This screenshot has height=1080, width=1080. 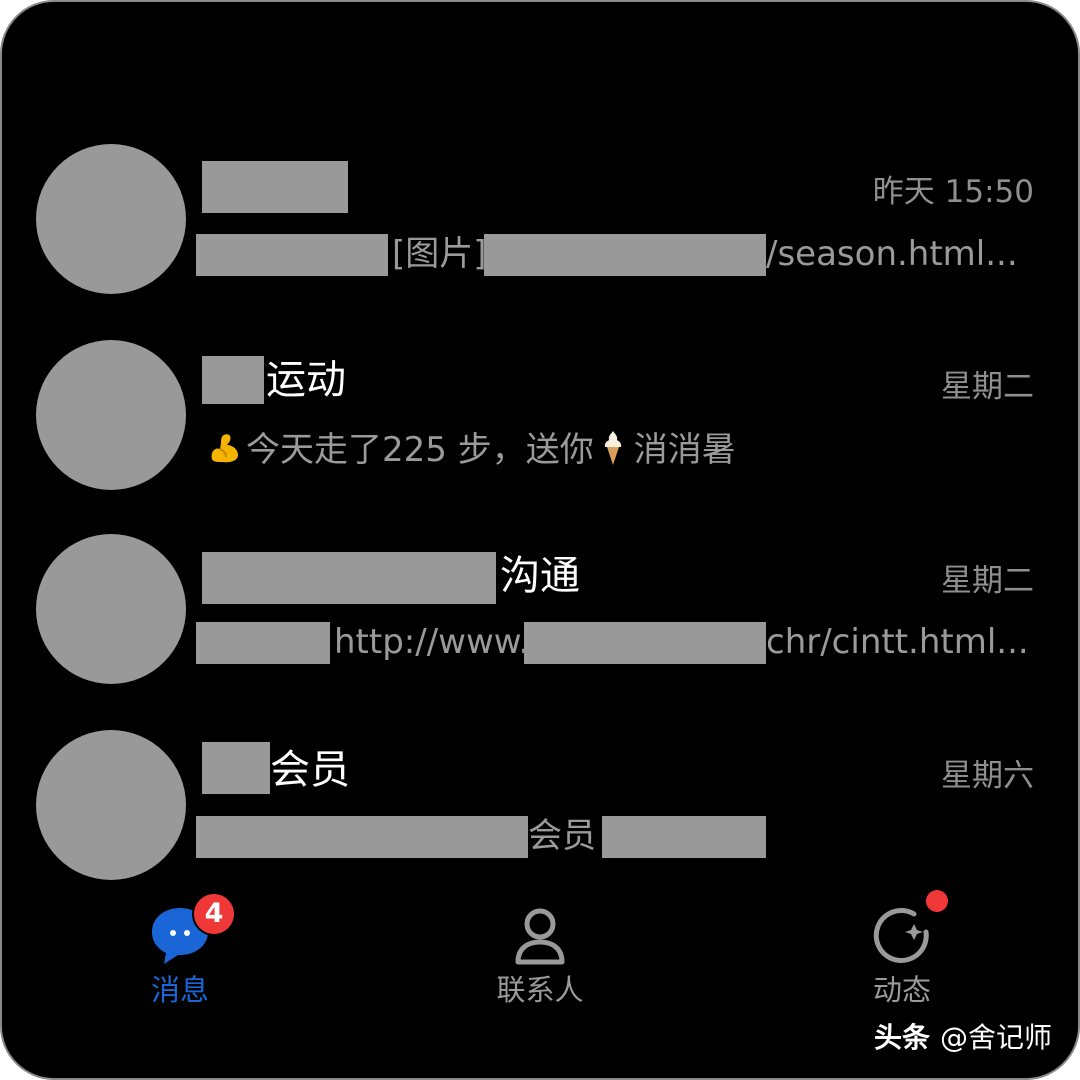 I want to click on watermark-author: @舍记师, so click(x=995, y=1037).